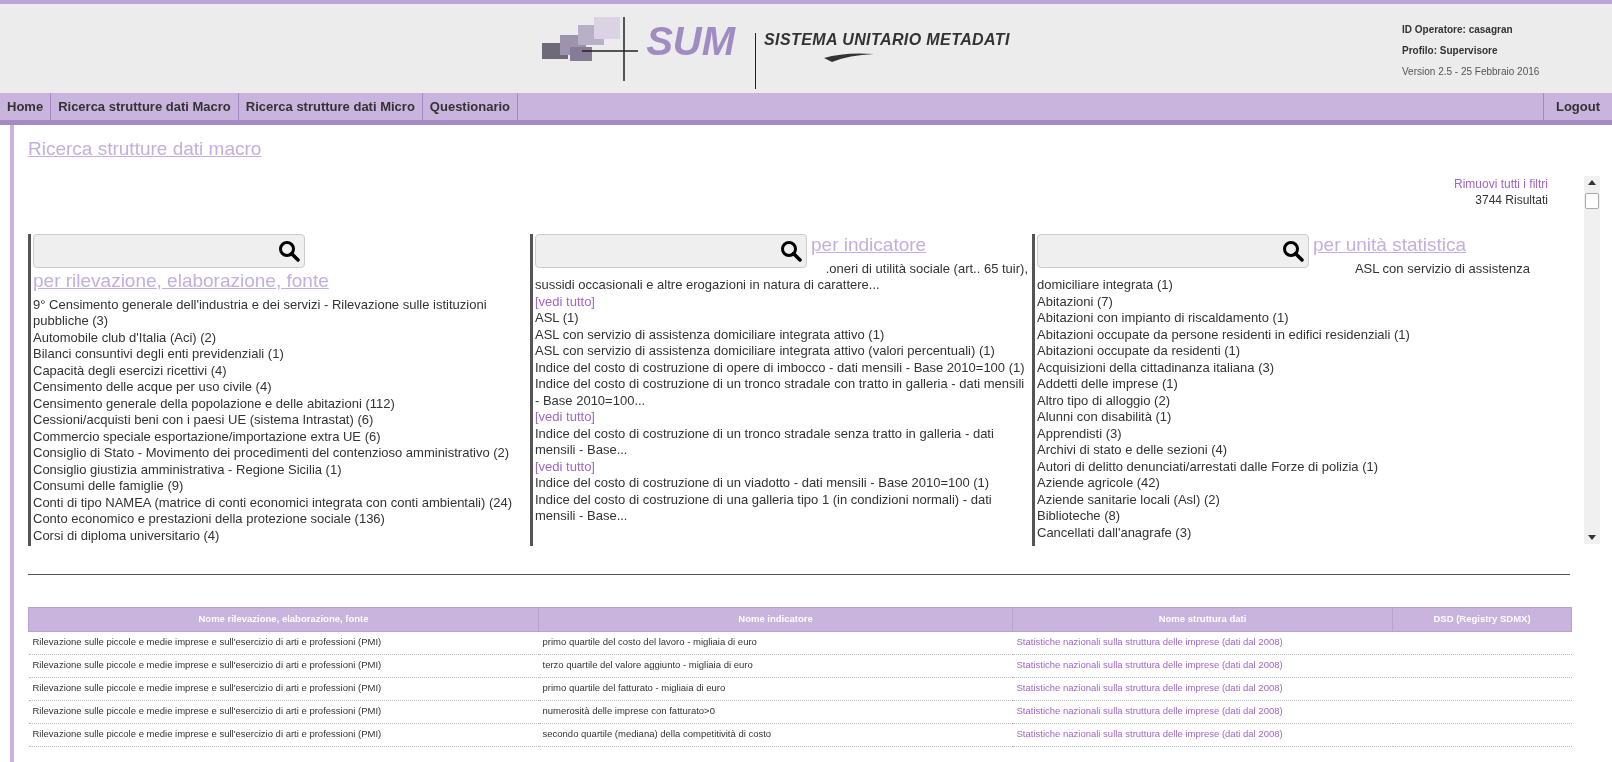 This screenshot has width=1612, height=762. Describe the element at coordinates (634, 688) in the screenshot. I see `table-cell: primo quartile del fatturato - migliaia di euro` at that location.